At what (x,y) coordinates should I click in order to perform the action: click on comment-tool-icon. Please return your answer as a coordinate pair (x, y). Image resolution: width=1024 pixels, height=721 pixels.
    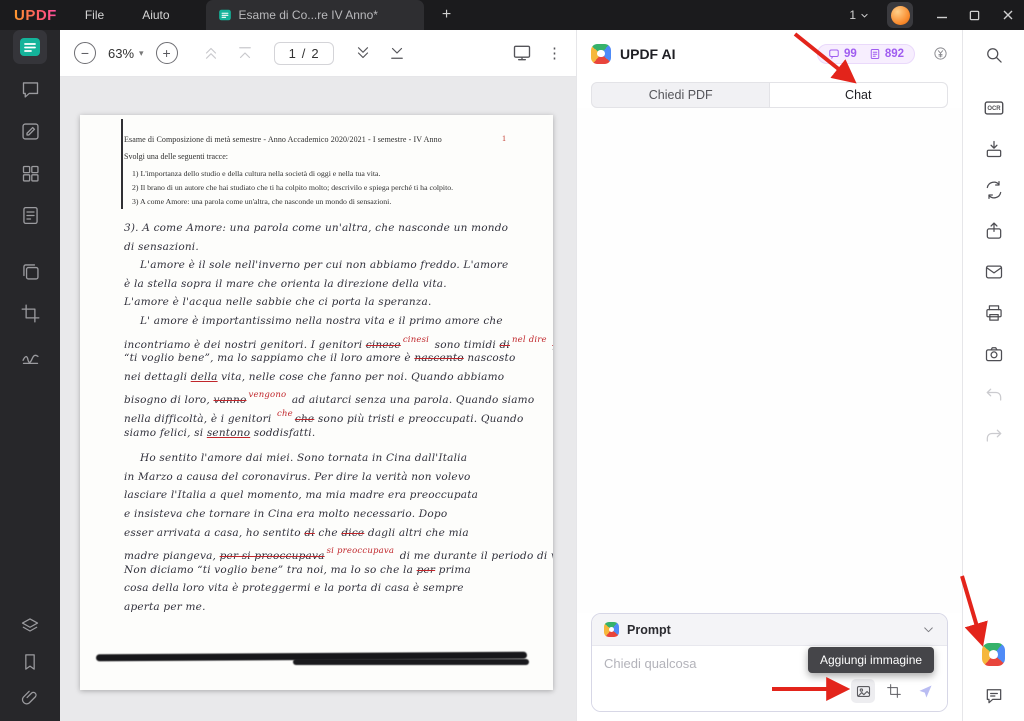
    Looking at the image, I should click on (30, 89).